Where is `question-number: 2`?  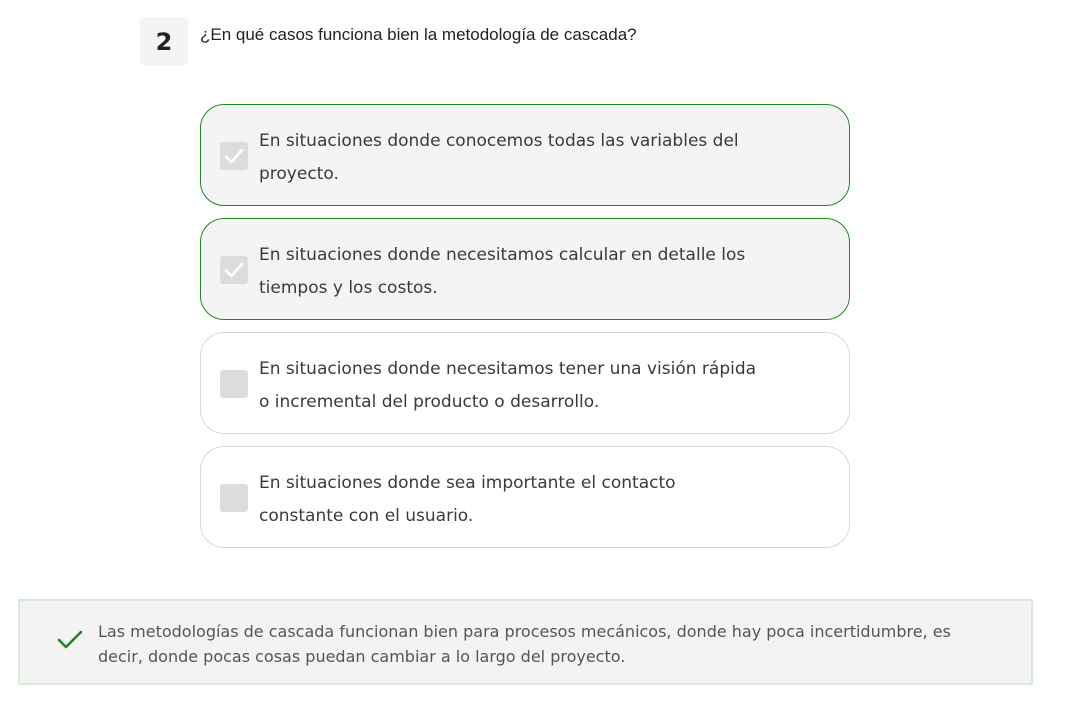 question-number: 2 is located at coordinates (164, 41).